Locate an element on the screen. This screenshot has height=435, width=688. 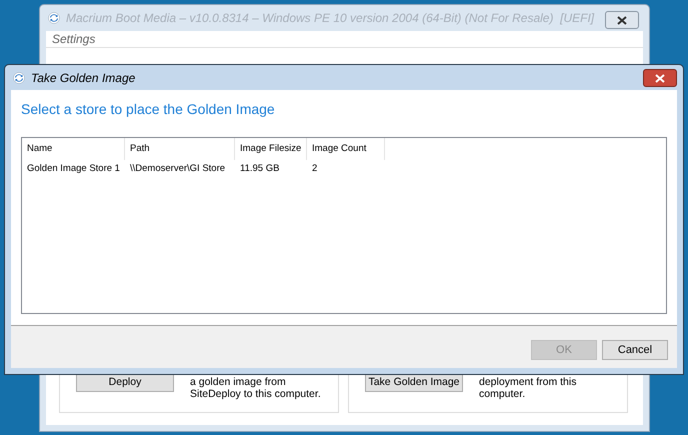
column-header: Image Filesize is located at coordinates (271, 149).